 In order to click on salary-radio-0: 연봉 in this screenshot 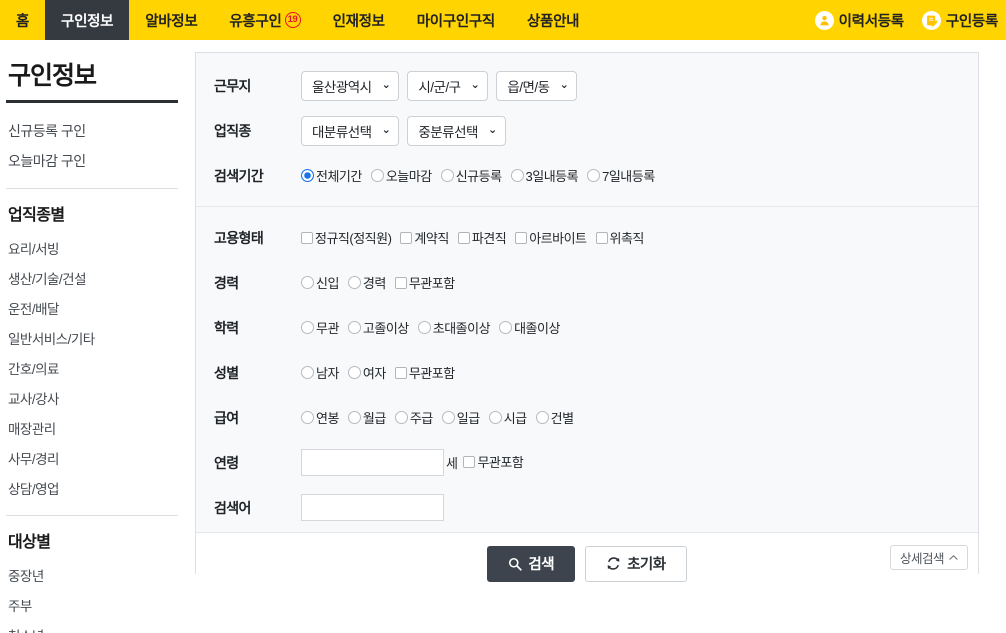, I will do `click(320, 417)`.